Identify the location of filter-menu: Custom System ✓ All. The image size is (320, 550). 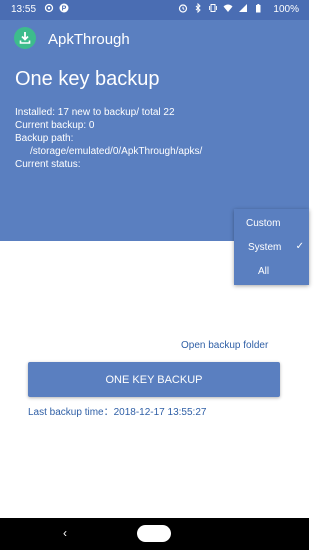
(271, 247).